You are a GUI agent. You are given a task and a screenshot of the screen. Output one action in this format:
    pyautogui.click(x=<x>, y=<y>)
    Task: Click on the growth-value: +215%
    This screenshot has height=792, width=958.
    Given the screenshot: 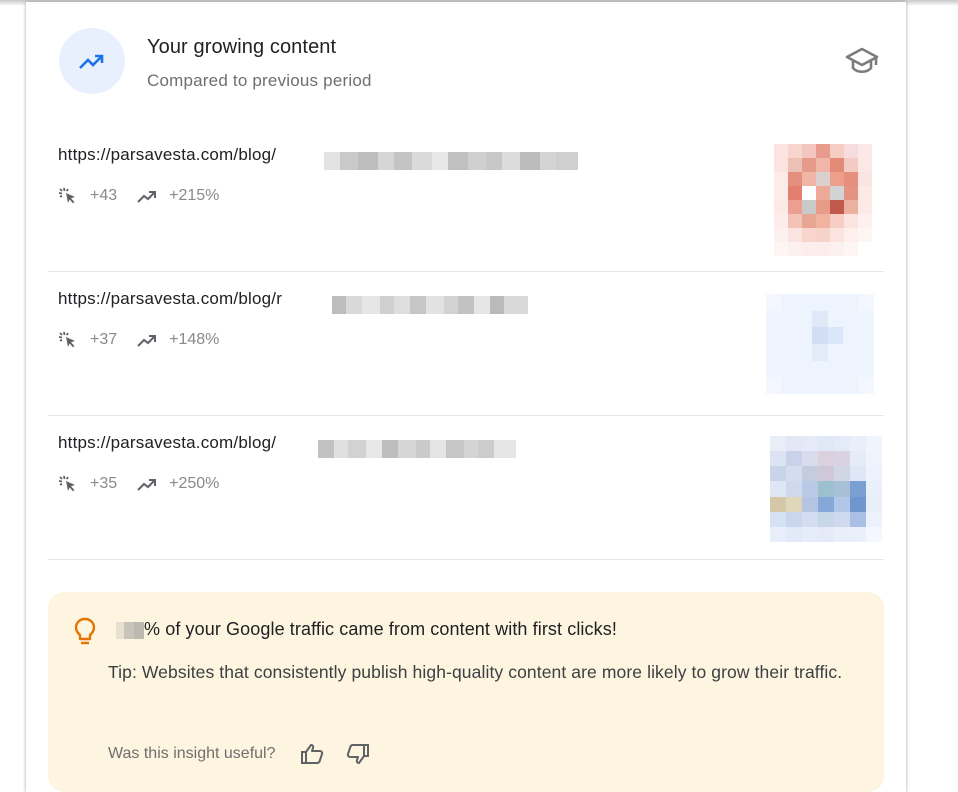 What is the action you would take?
    pyautogui.click(x=194, y=195)
    